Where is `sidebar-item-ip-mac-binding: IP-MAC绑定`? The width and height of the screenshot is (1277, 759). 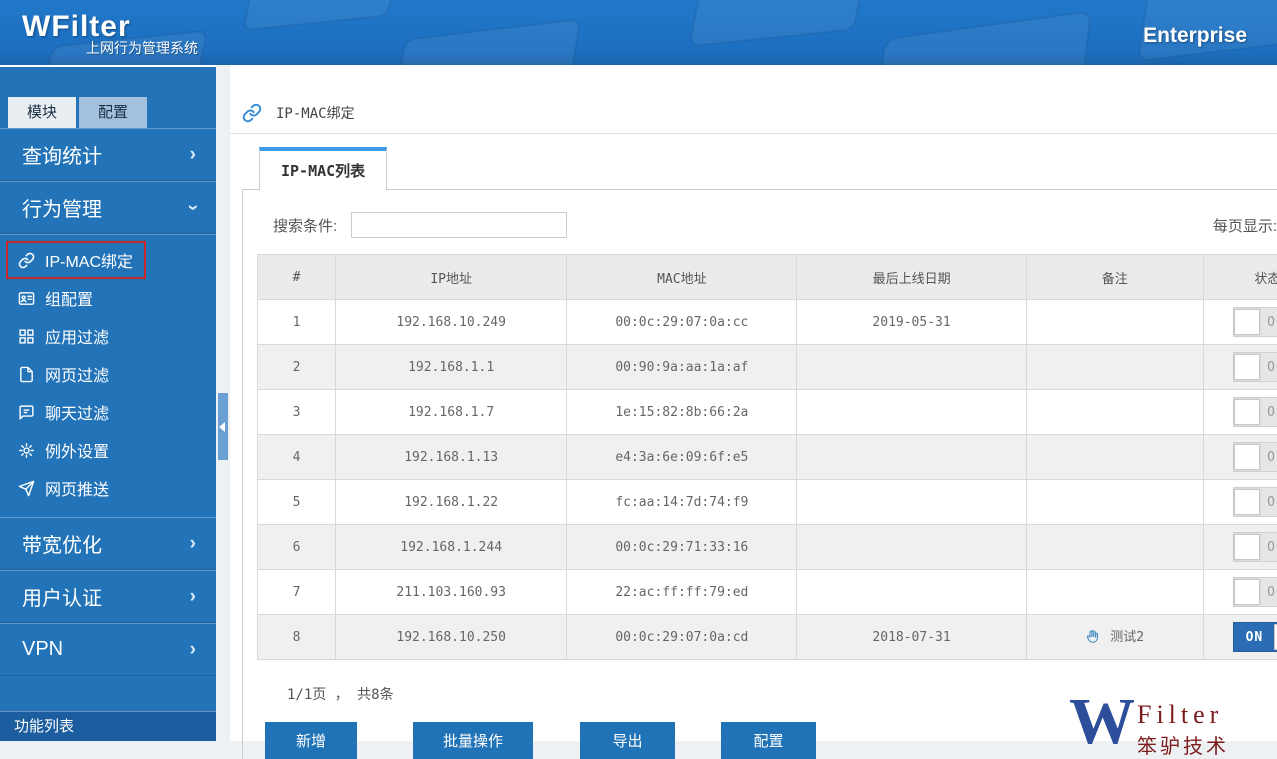
sidebar-item-ip-mac-binding: IP-MAC绑定 is located at coordinates (76, 260).